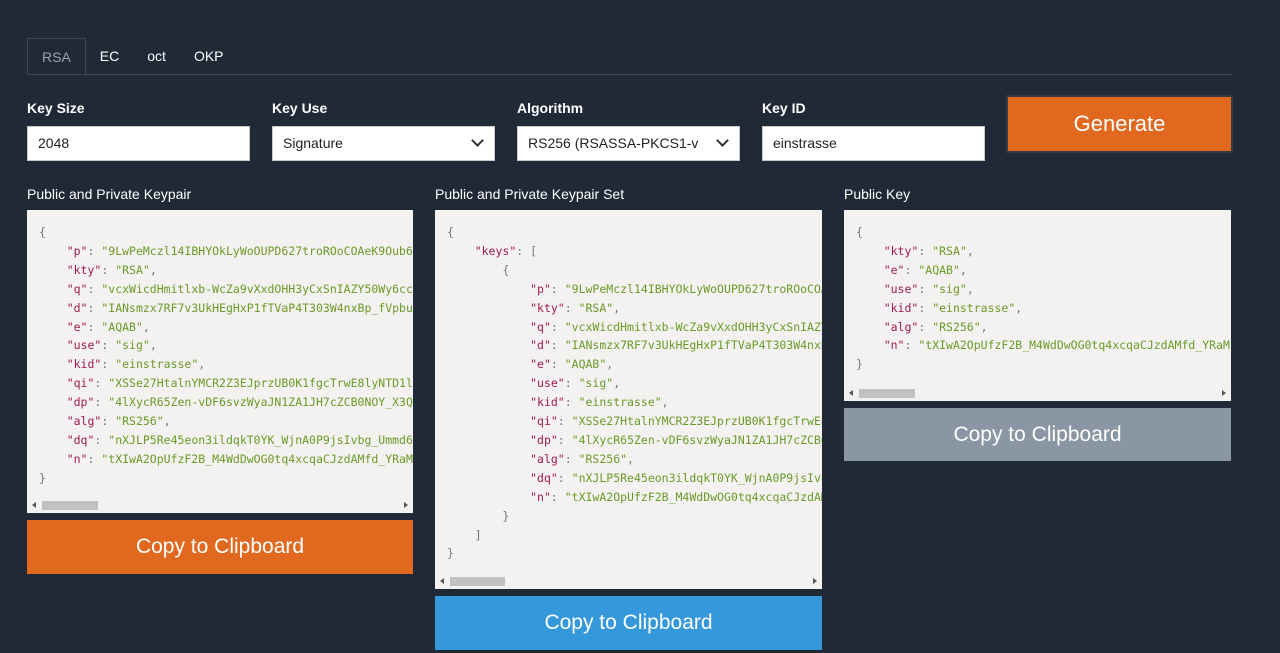 The image size is (1280, 653). I want to click on key-size-input, so click(138, 143).